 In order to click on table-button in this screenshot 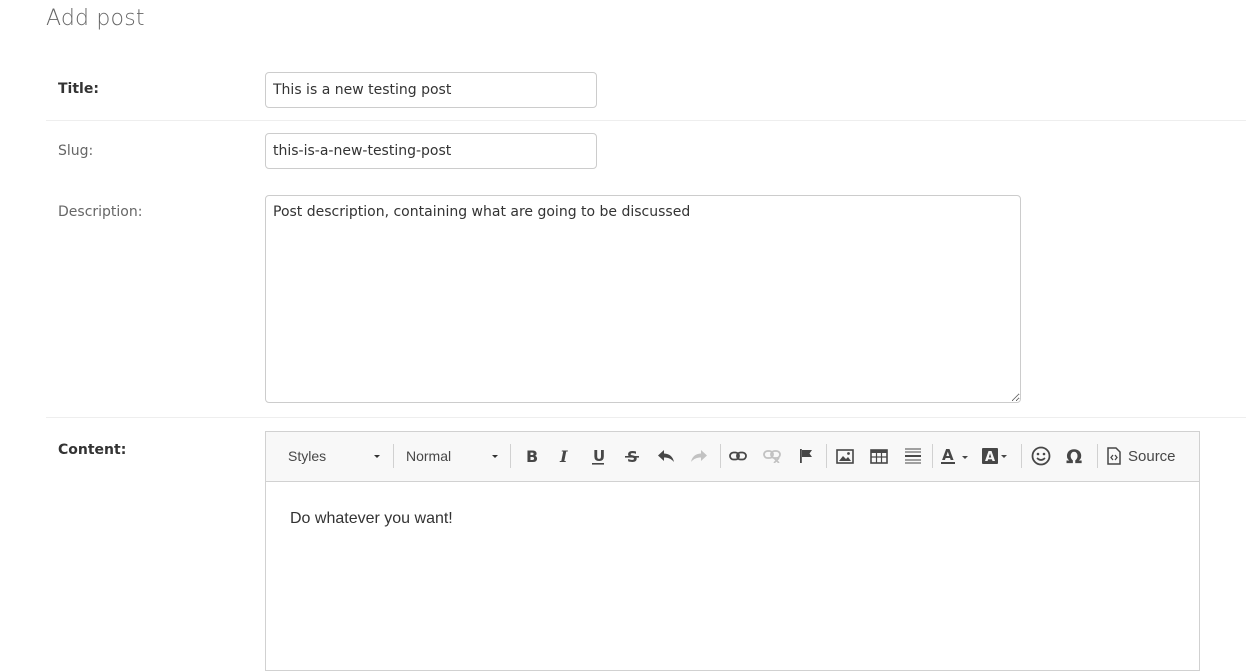, I will do `click(879, 456)`.